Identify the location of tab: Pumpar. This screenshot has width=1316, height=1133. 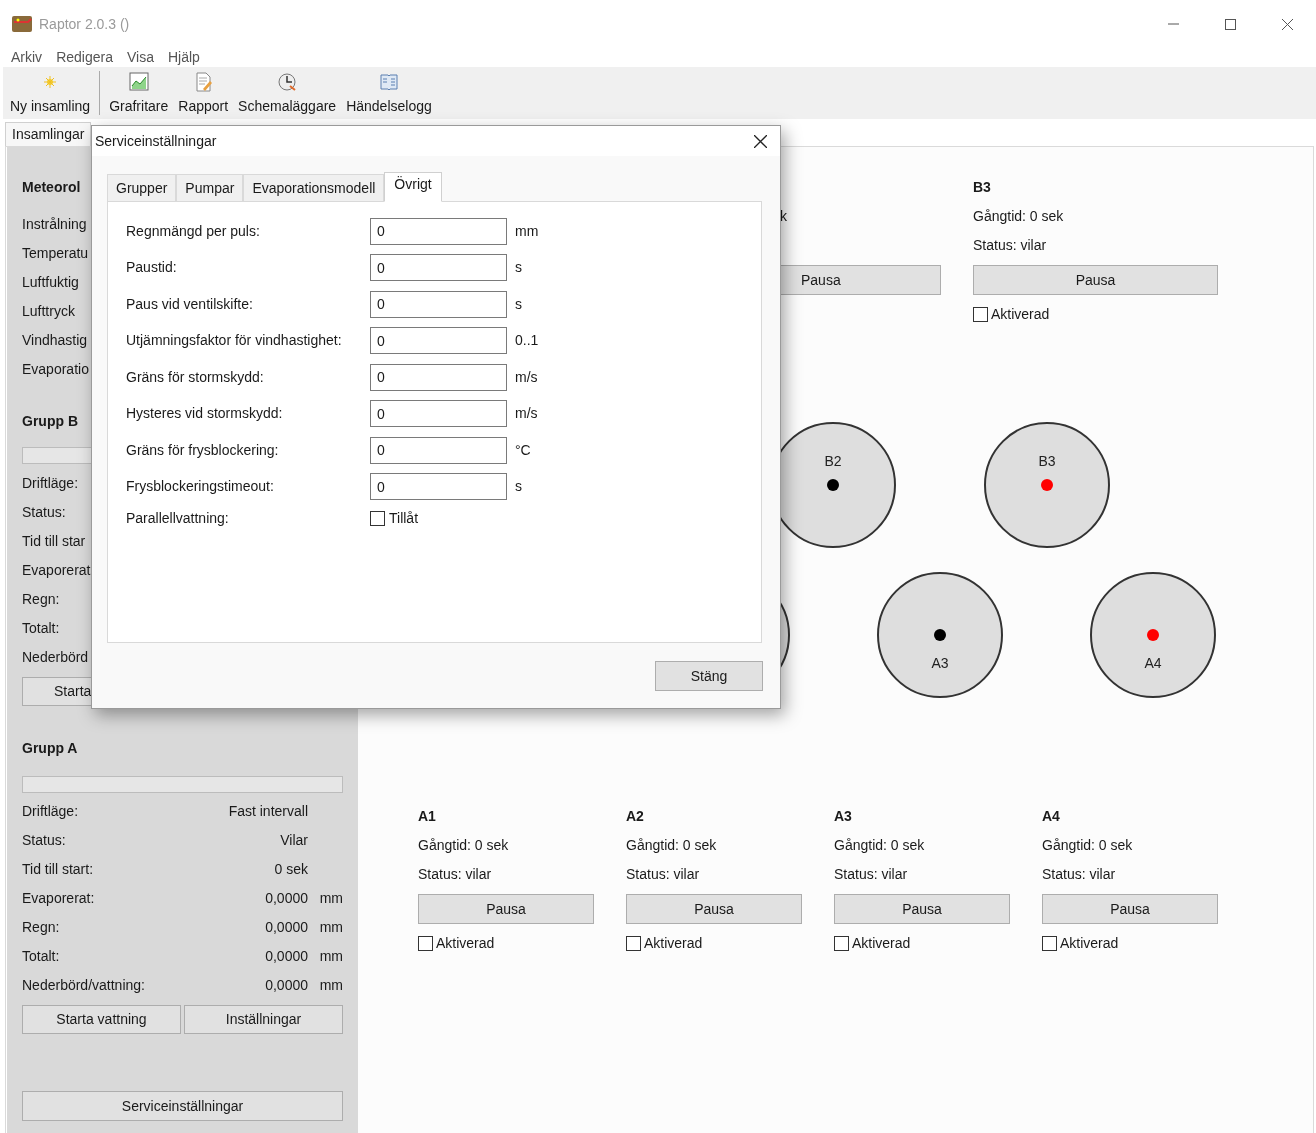
(210, 187).